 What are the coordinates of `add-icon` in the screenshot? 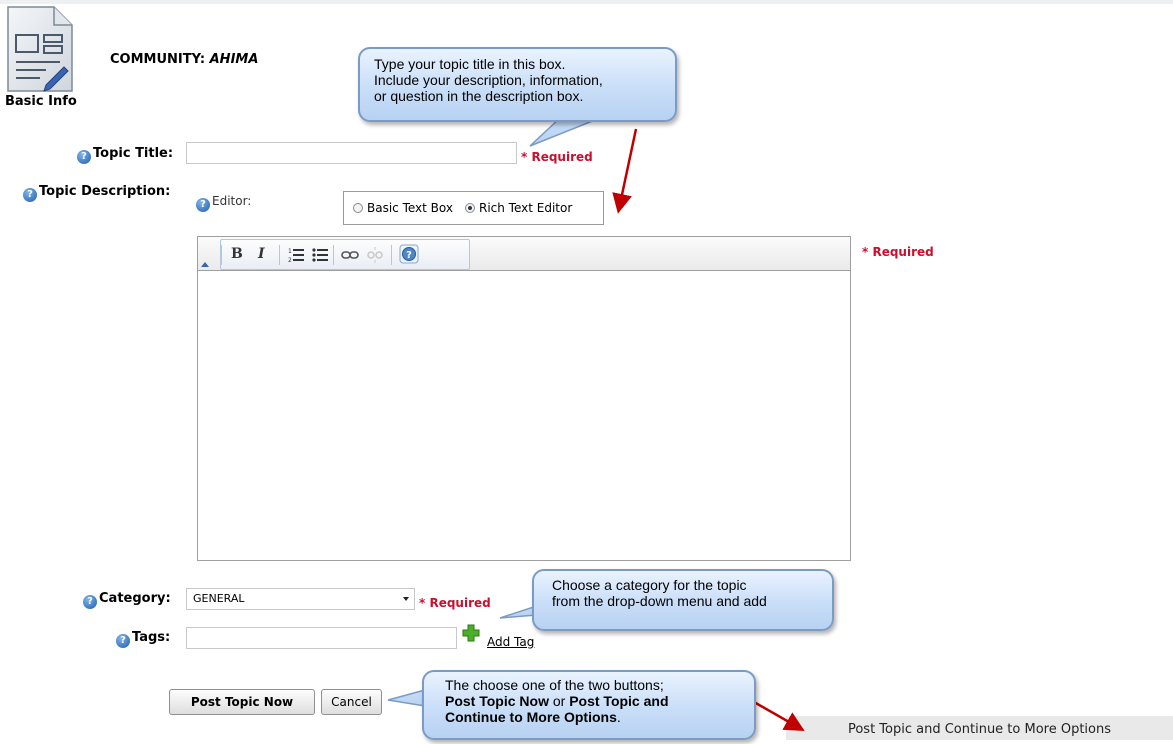 It's located at (471, 633).